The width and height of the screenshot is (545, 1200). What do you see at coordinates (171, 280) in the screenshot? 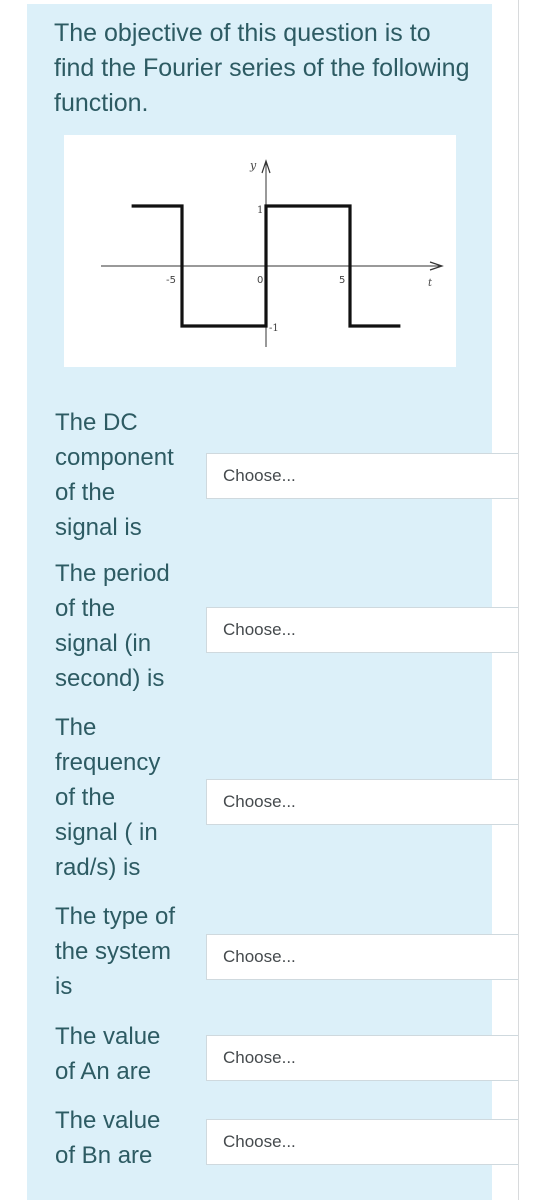
I see `tick-label-x-neg5: -5` at bounding box center [171, 280].